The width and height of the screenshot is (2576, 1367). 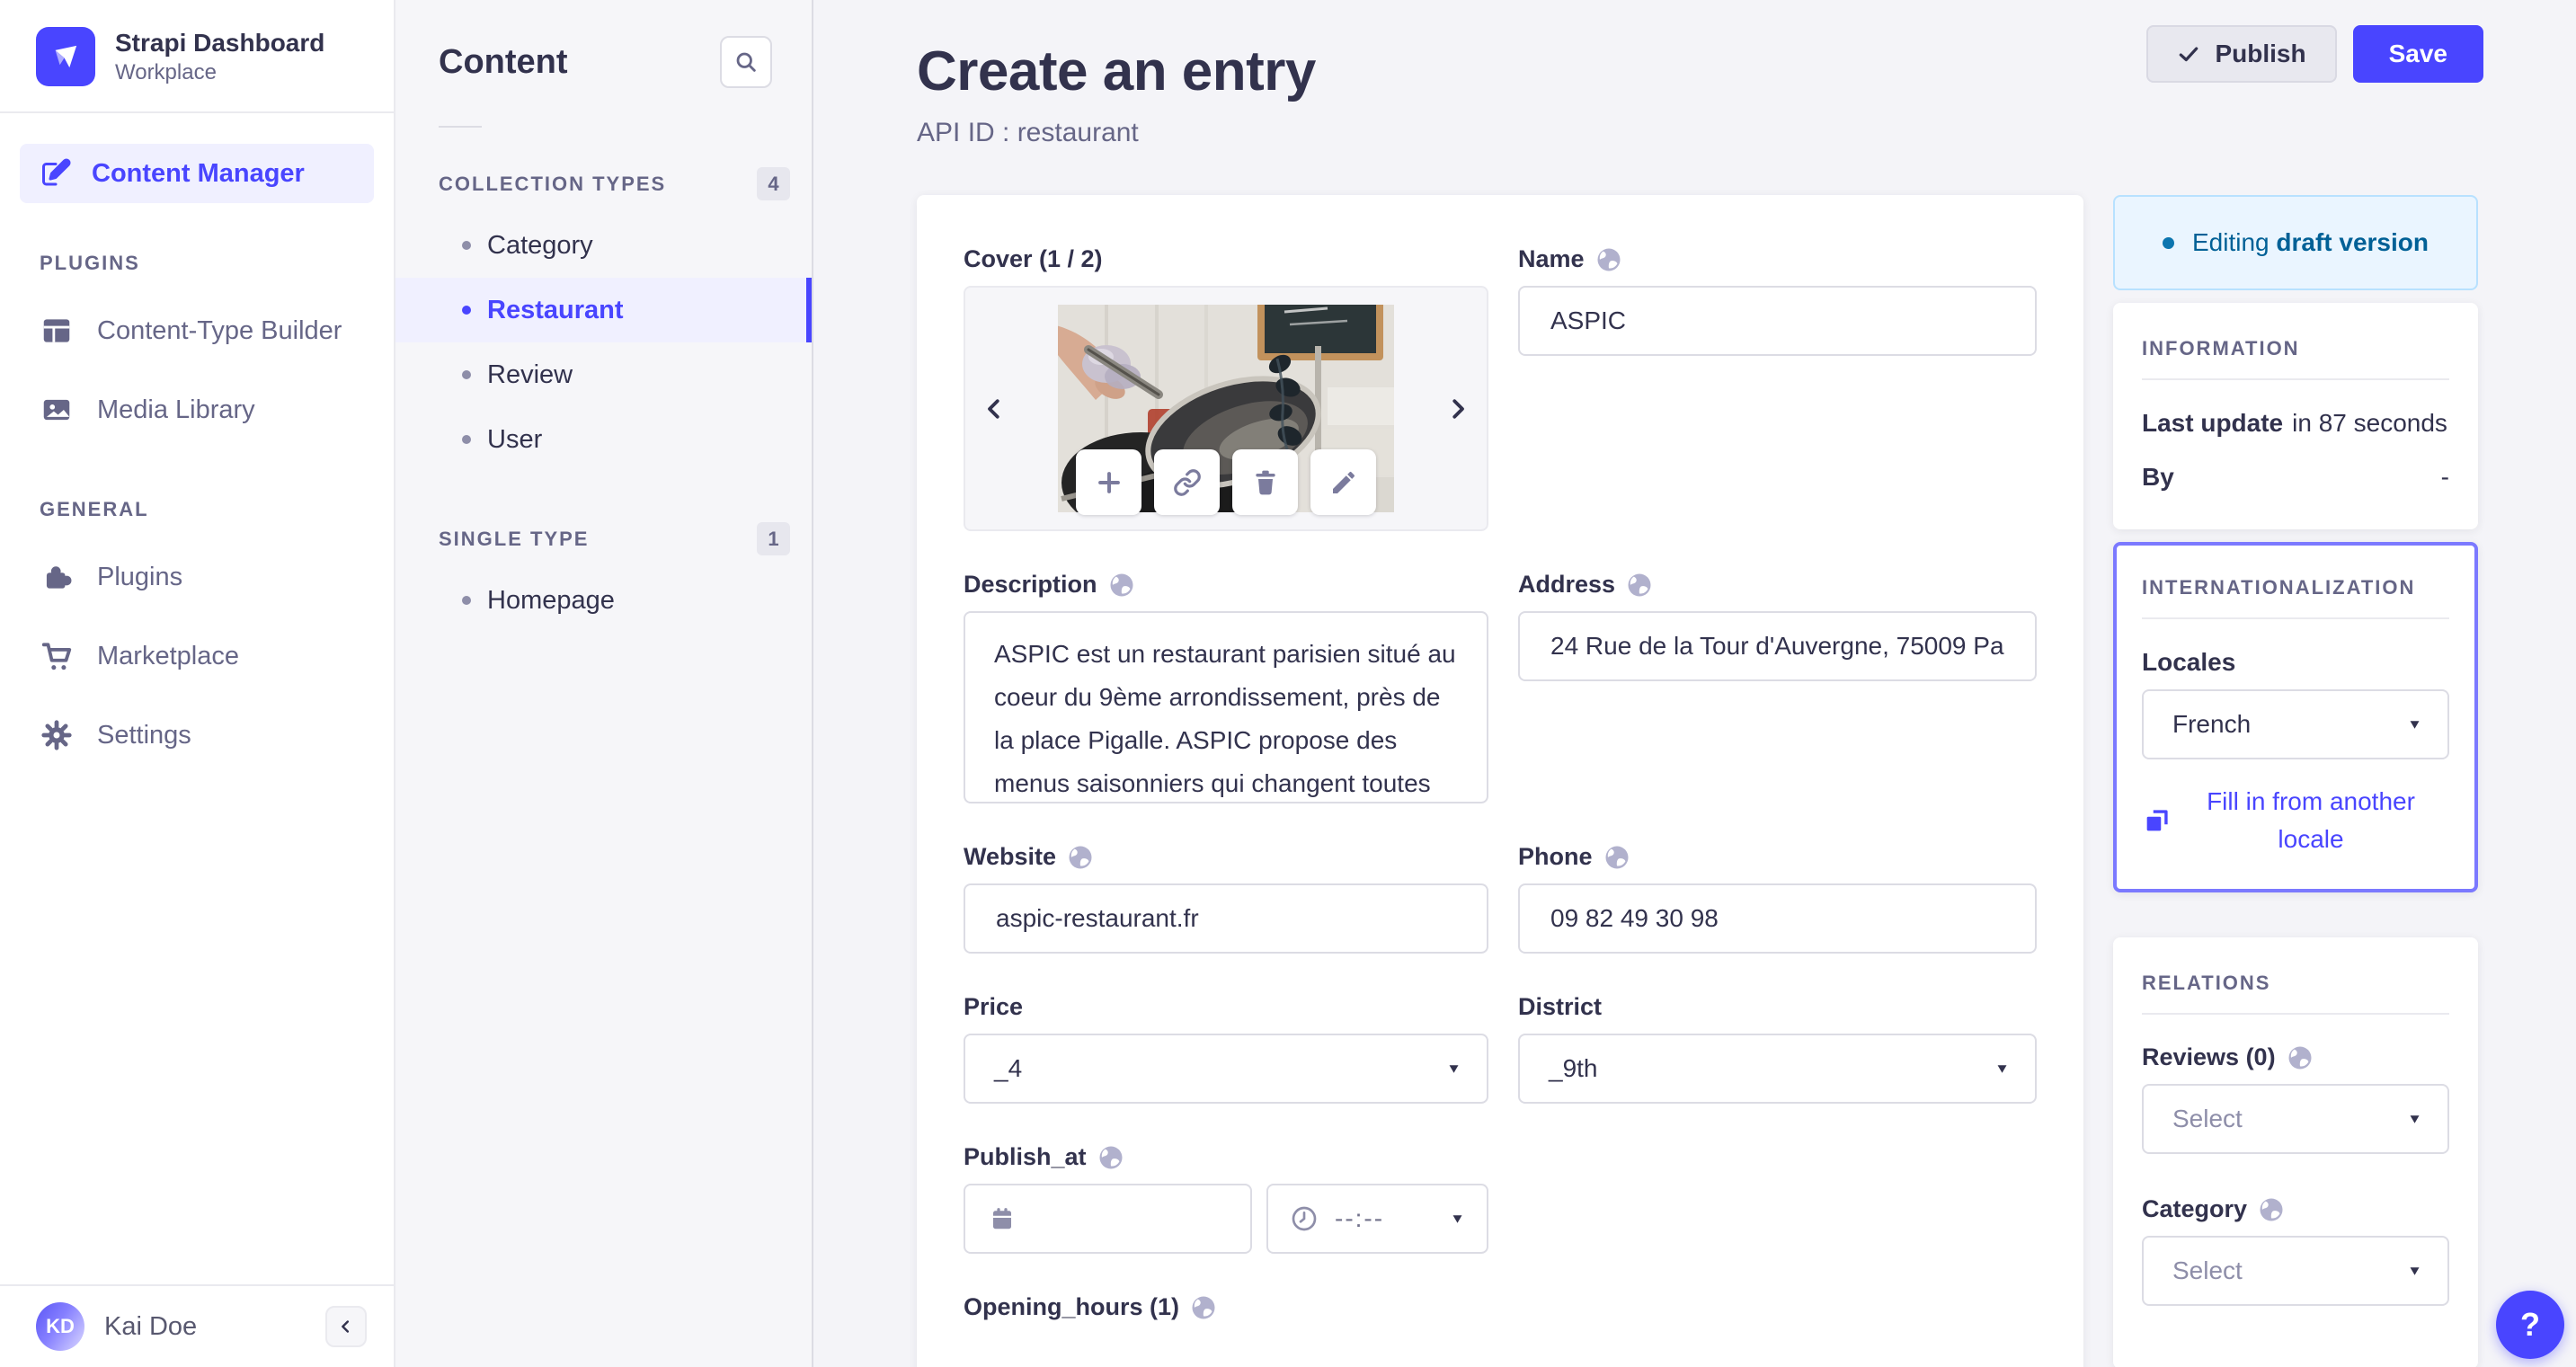 I want to click on plugins-icon, so click(x=57, y=577).